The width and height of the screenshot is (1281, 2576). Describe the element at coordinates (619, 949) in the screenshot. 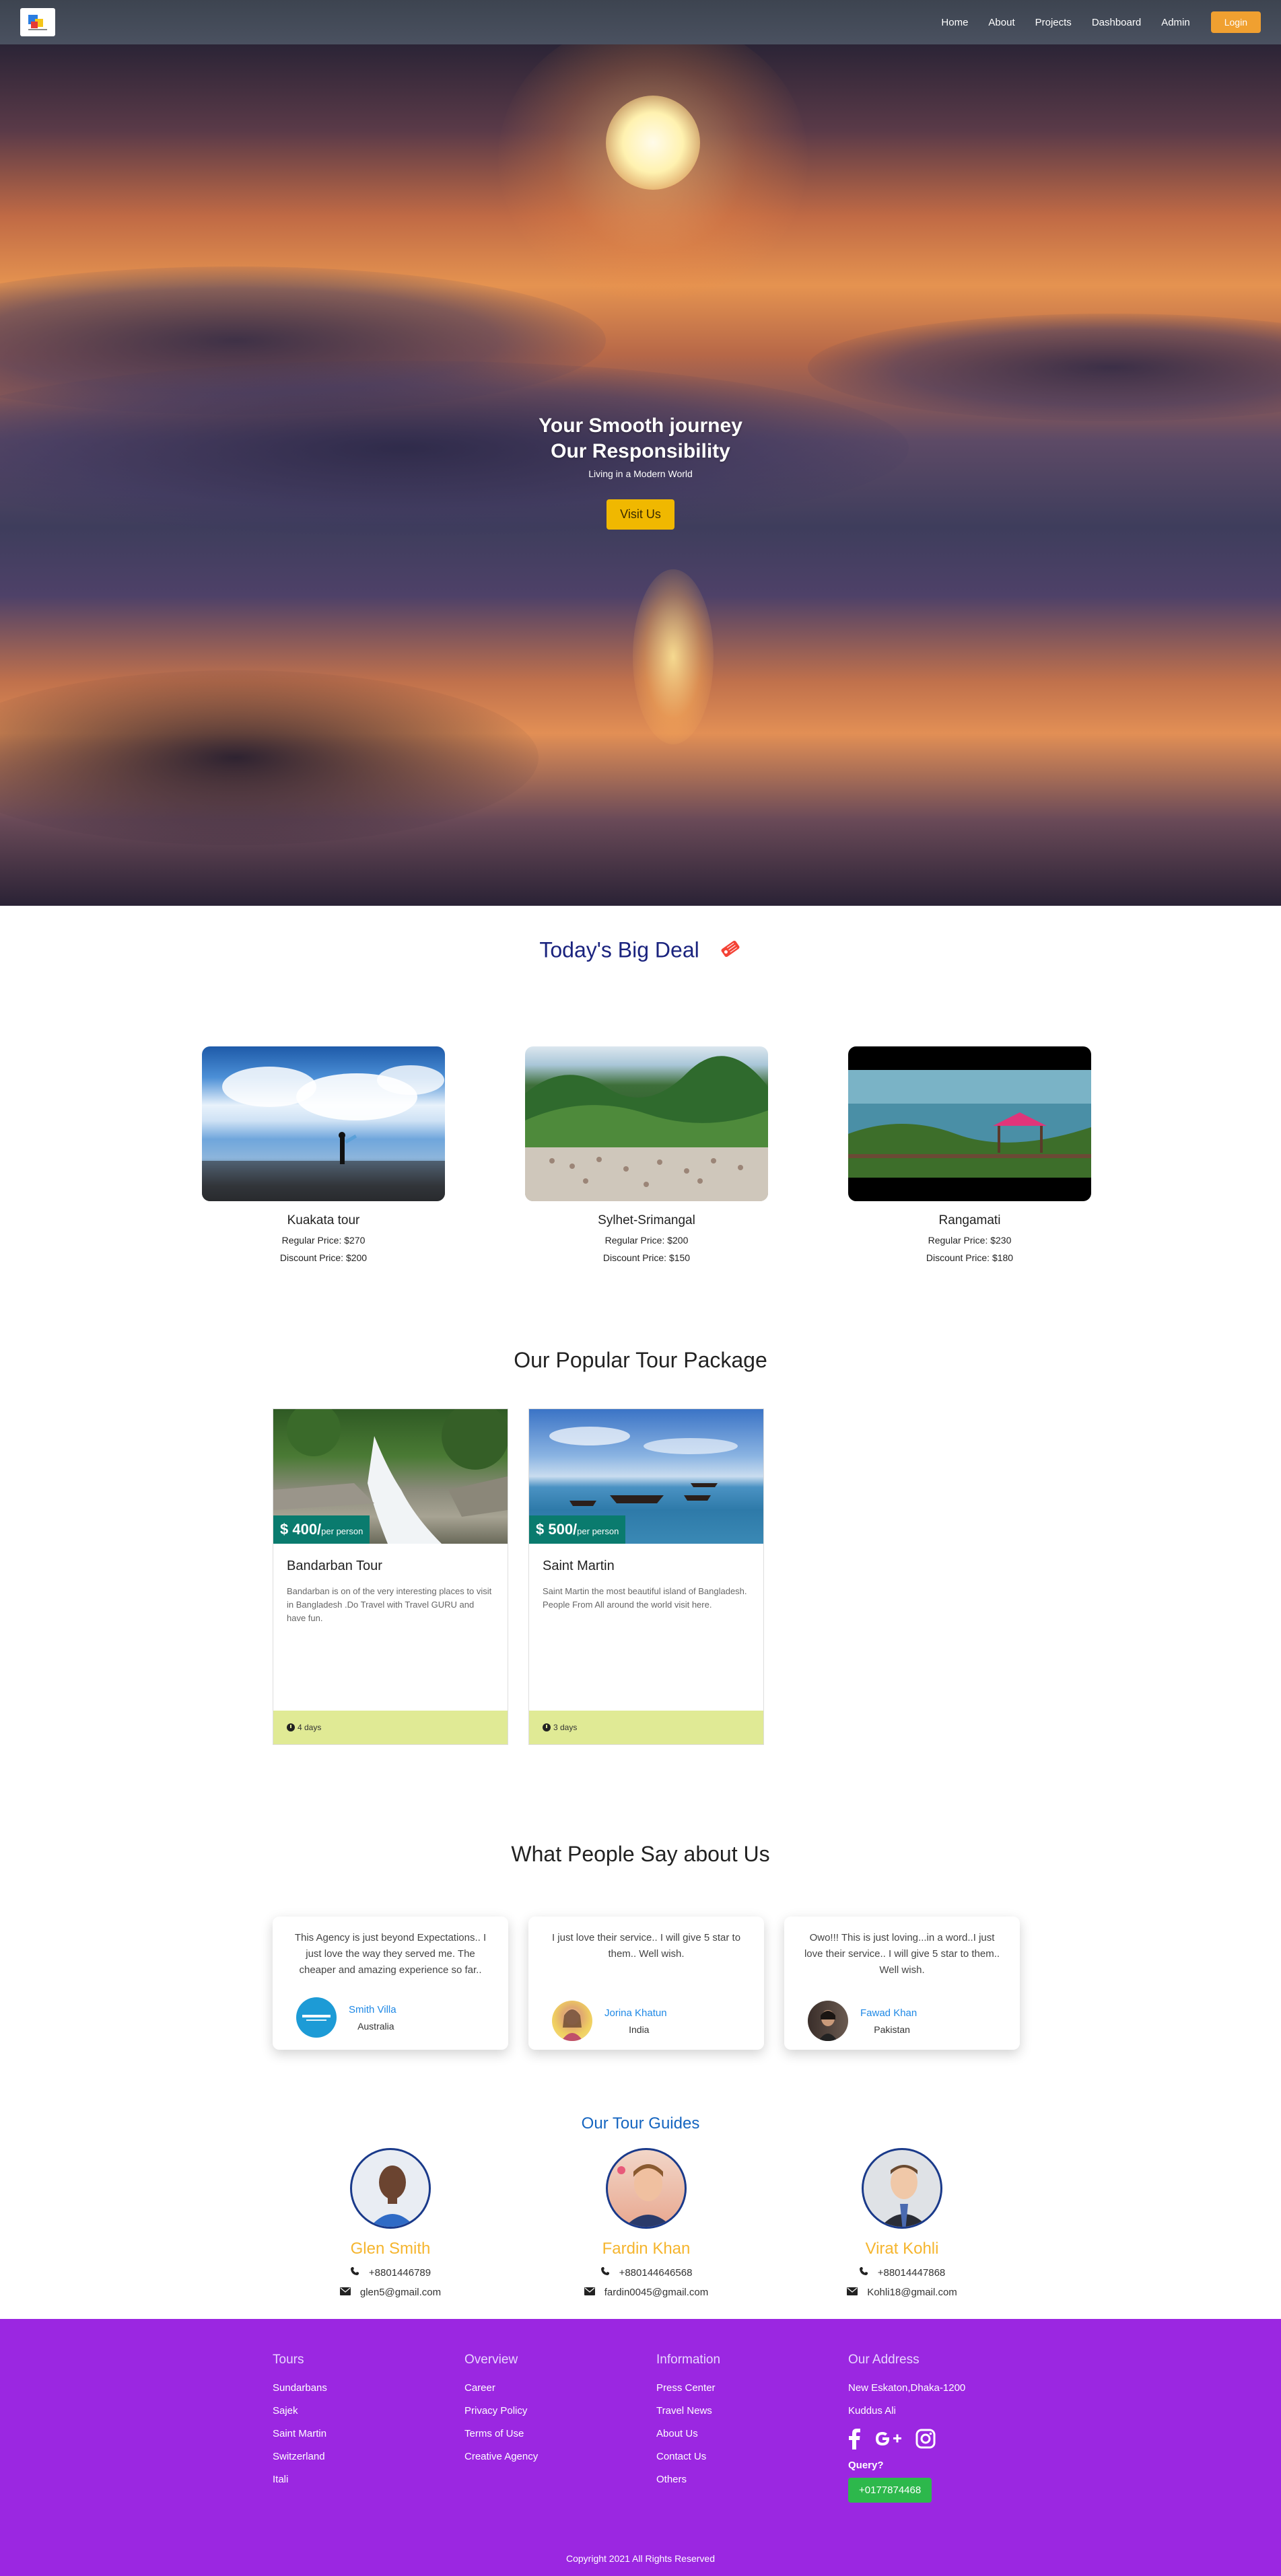

I see `big-deal-title-text: Today's Big Deal` at that location.